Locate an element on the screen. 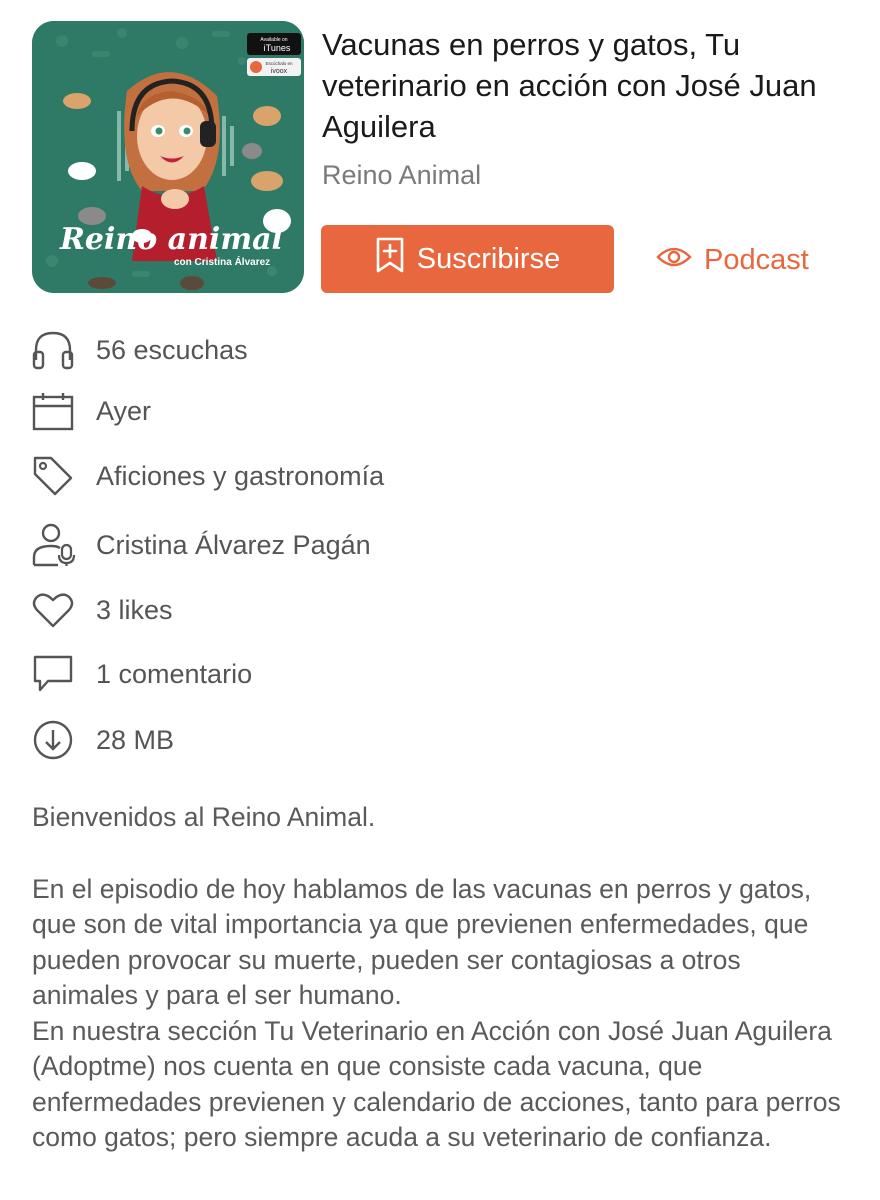  comments-row: 1 comentario is located at coordinates (142, 674).